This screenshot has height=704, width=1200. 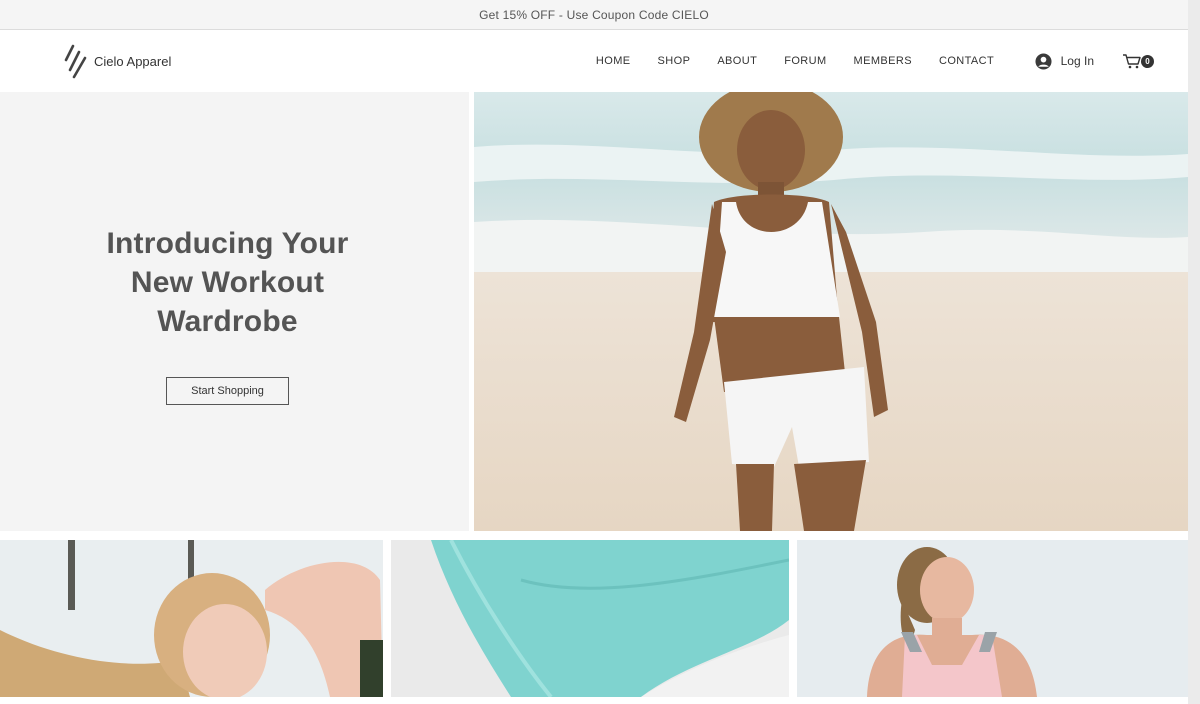 What do you see at coordinates (882, 61) in the screenshot?
I see `nav-item-members: MEMBERS` at bounding box center [882, 61].